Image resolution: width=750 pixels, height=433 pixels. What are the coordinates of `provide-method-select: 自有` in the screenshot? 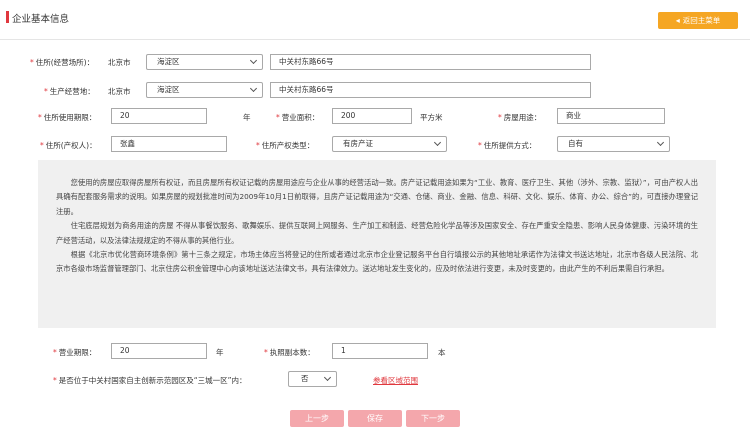 It's located at (613, 144).